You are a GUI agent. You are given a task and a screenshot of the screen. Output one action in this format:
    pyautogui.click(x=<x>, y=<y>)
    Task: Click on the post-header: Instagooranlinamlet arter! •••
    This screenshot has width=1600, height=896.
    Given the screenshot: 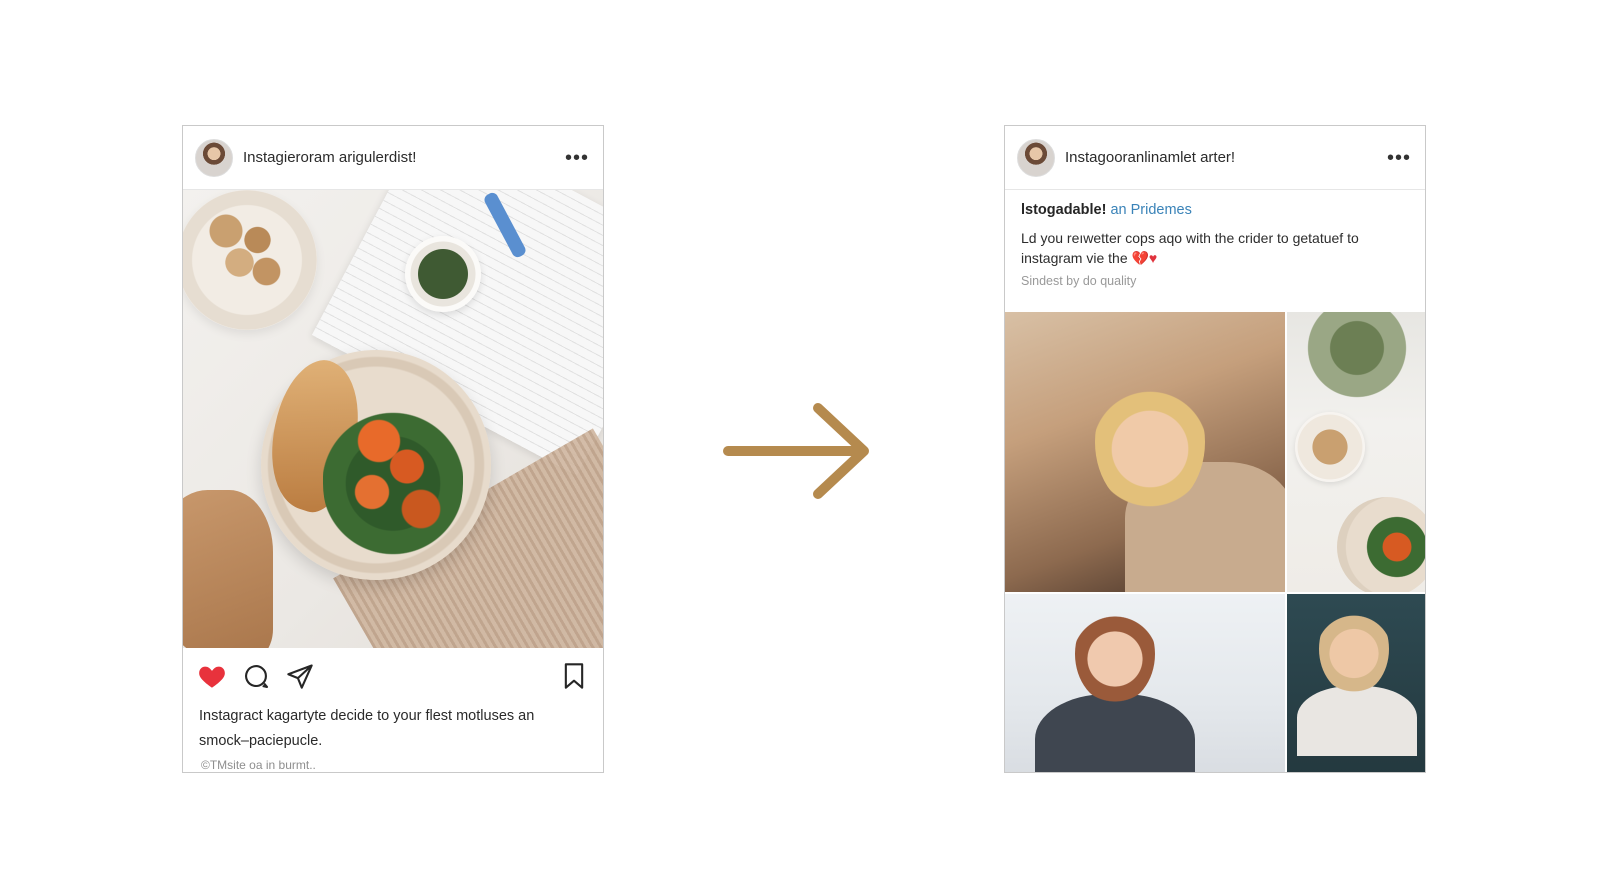 What is the action you would take?
    pyautogui.click(x=1215, y=158)
    